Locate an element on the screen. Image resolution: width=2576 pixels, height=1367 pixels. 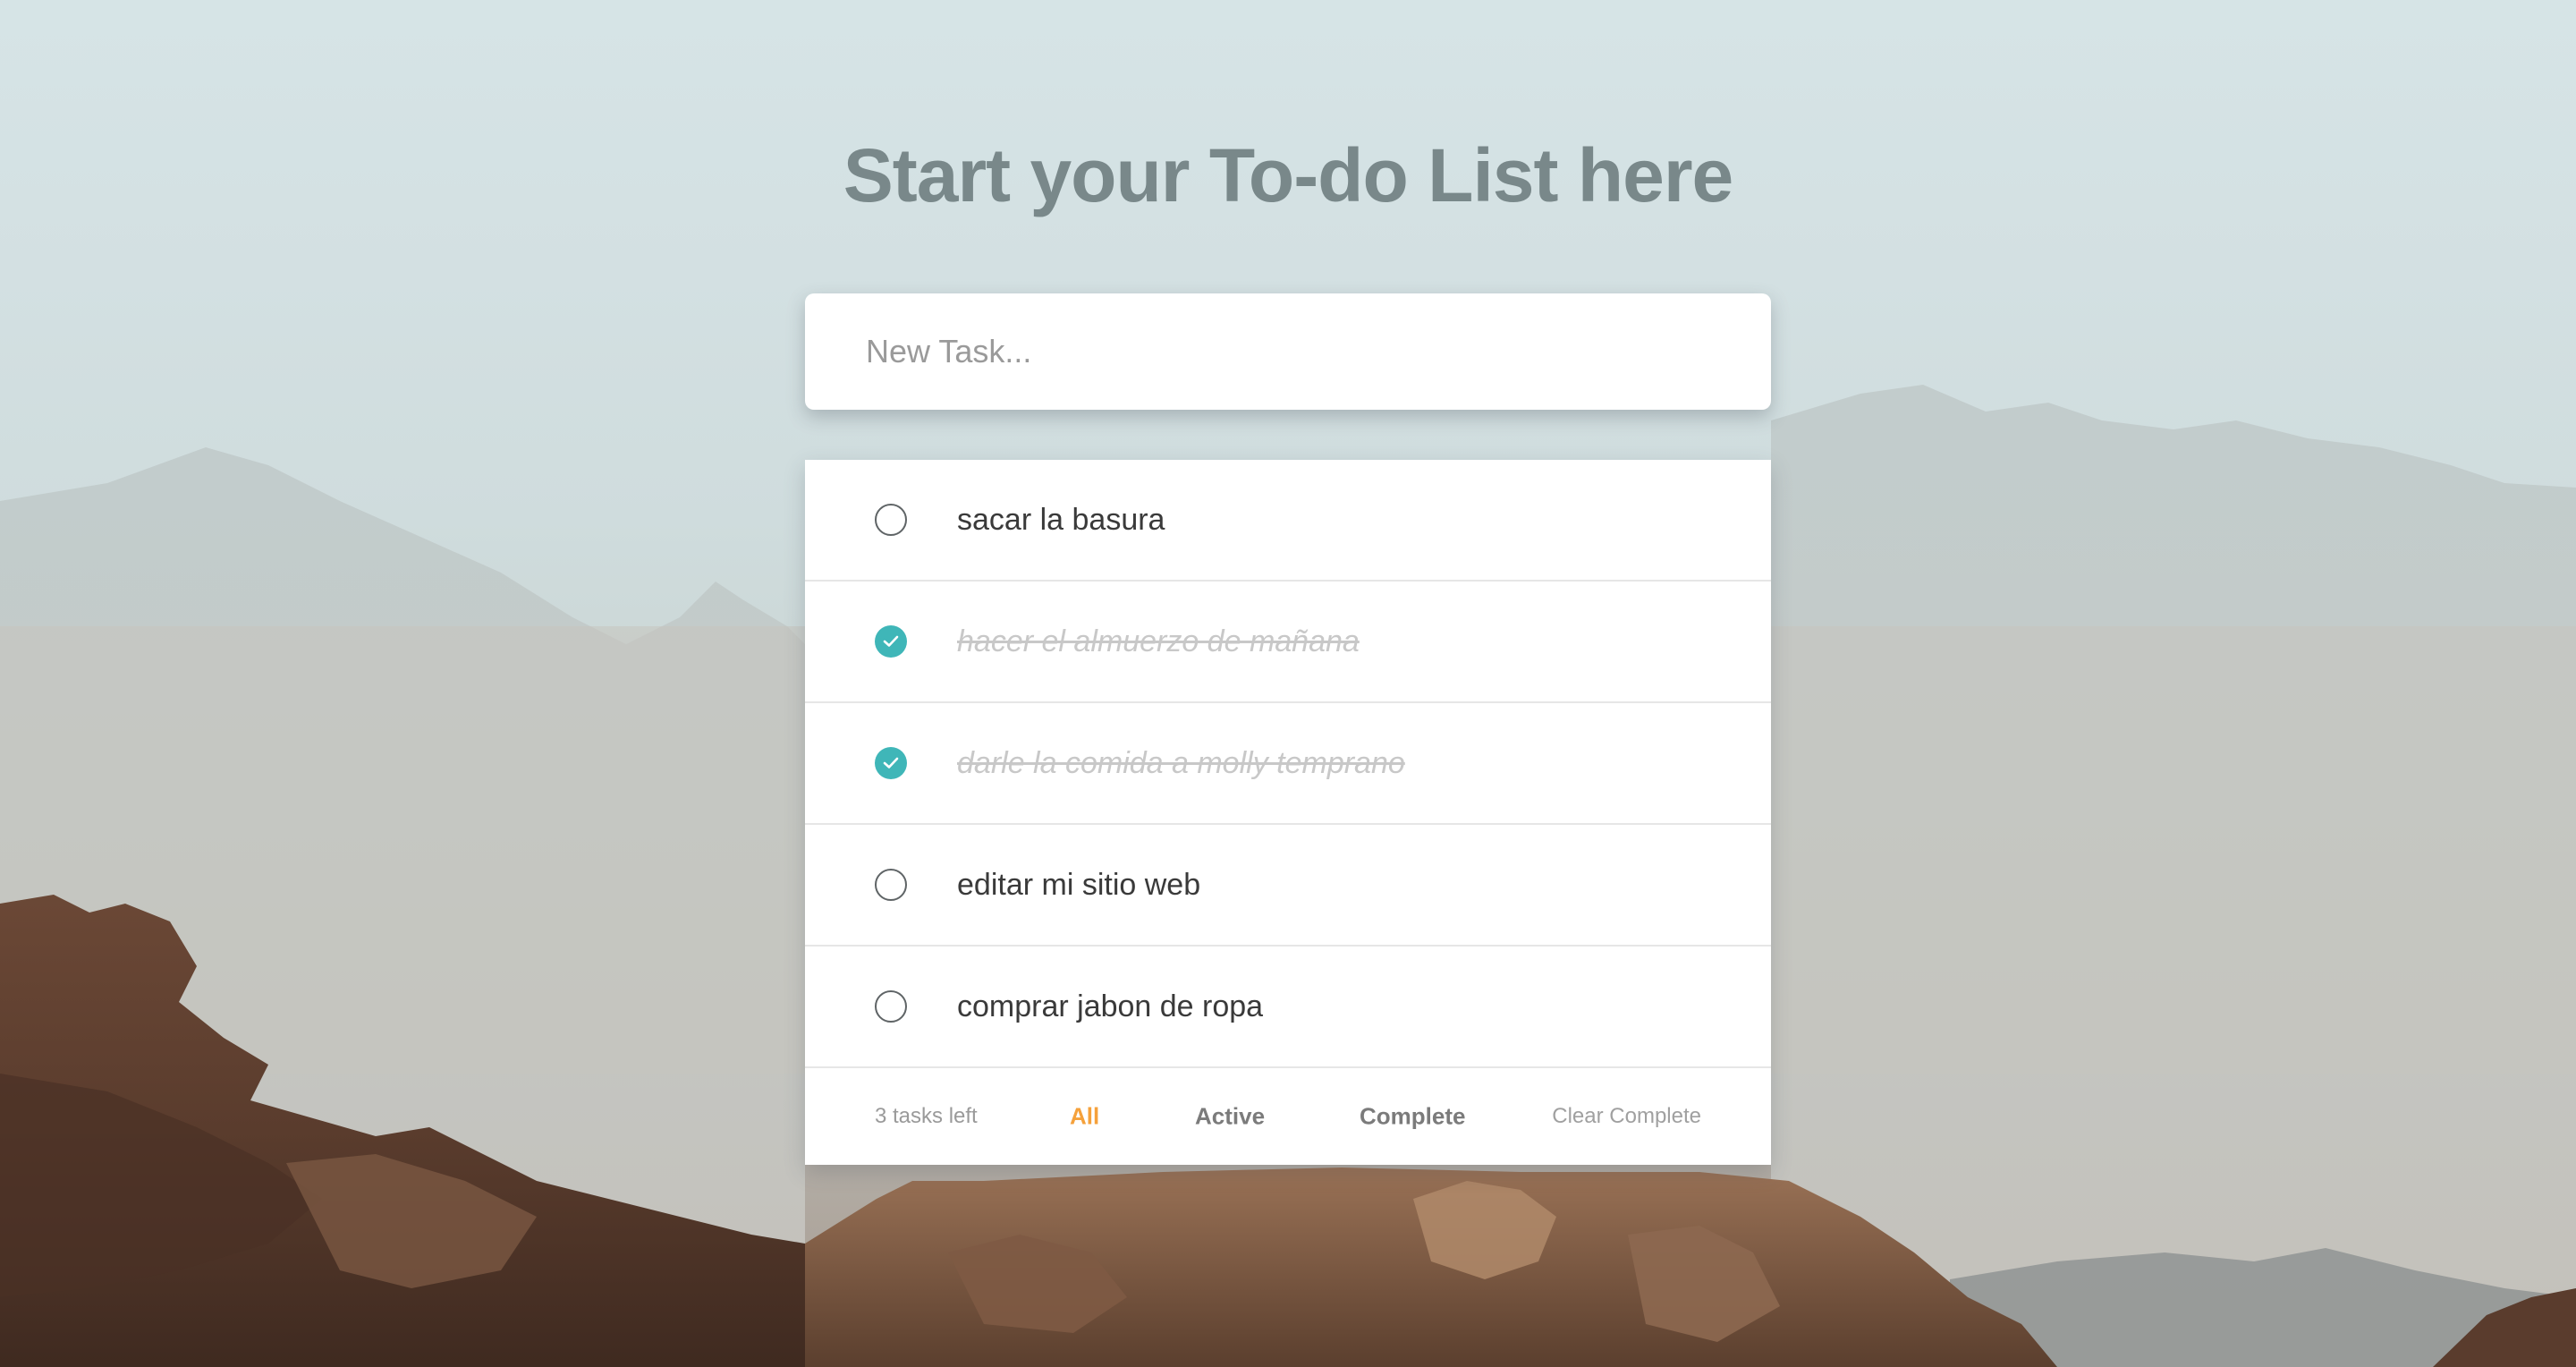
filter-complete-button: Complete is located at coordinates (1412, 1117).